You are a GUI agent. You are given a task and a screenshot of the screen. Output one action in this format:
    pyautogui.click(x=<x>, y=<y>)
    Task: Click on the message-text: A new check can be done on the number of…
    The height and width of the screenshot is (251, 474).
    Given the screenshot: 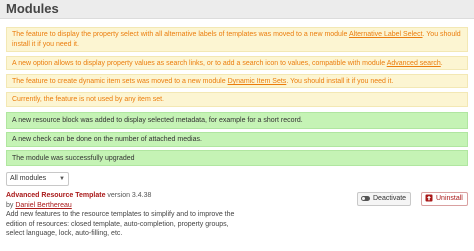 What is the action you would take?
    pyautogui.click(x=107, y=139)
    